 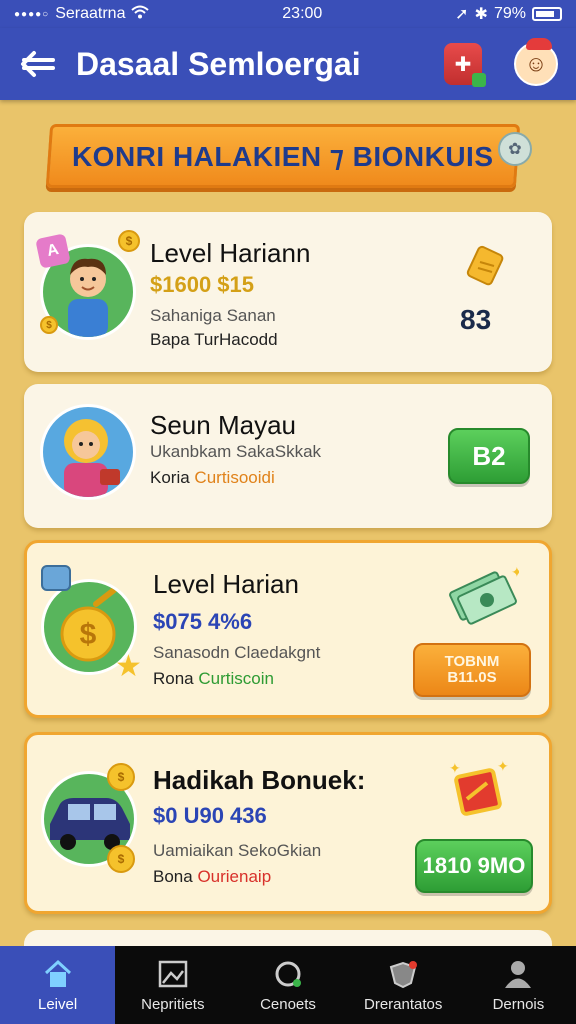 I want to click on shield-icon, so click(x=403, y=974).